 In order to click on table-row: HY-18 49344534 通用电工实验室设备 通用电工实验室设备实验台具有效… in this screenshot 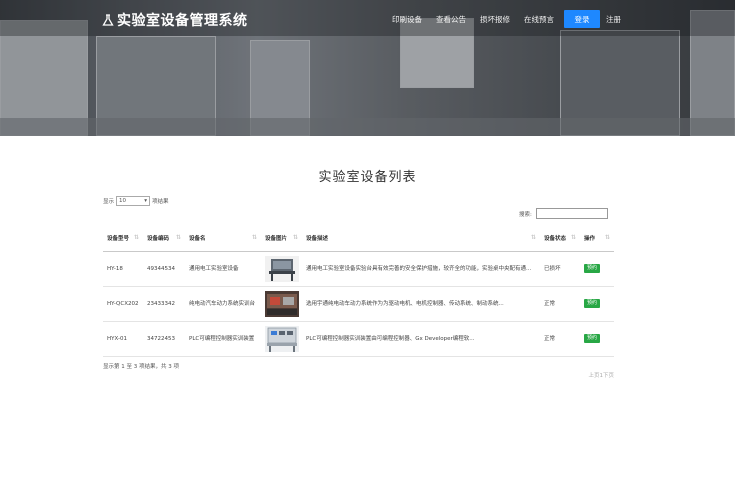, I will do `click(358, 269)`.